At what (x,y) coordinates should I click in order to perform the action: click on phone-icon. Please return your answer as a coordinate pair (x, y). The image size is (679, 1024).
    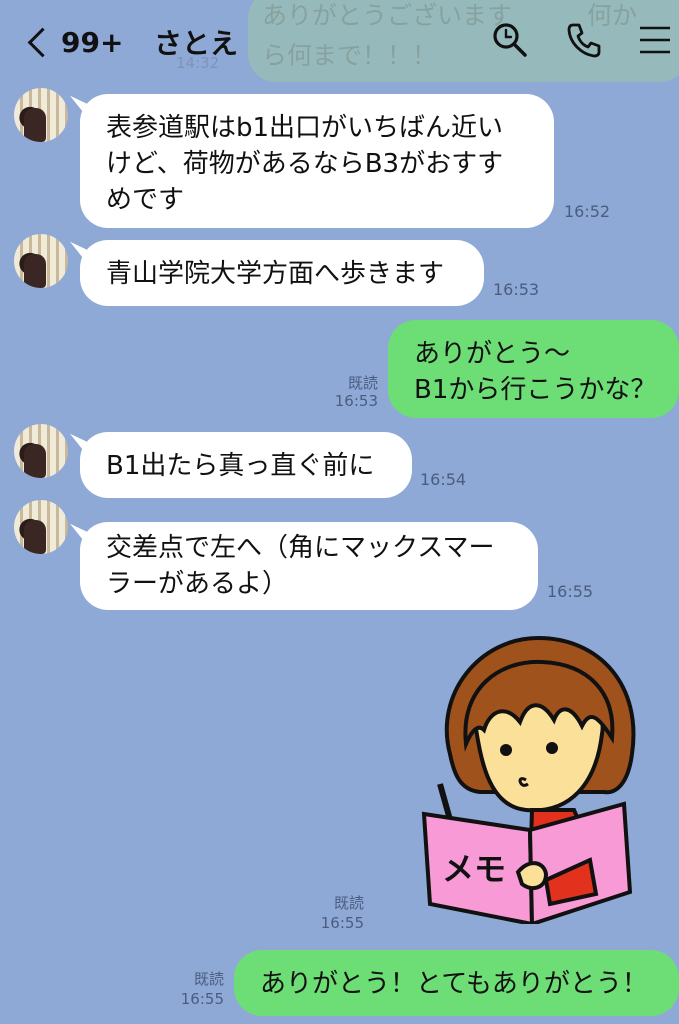
    Looking at the image, I should click on (584, 40).